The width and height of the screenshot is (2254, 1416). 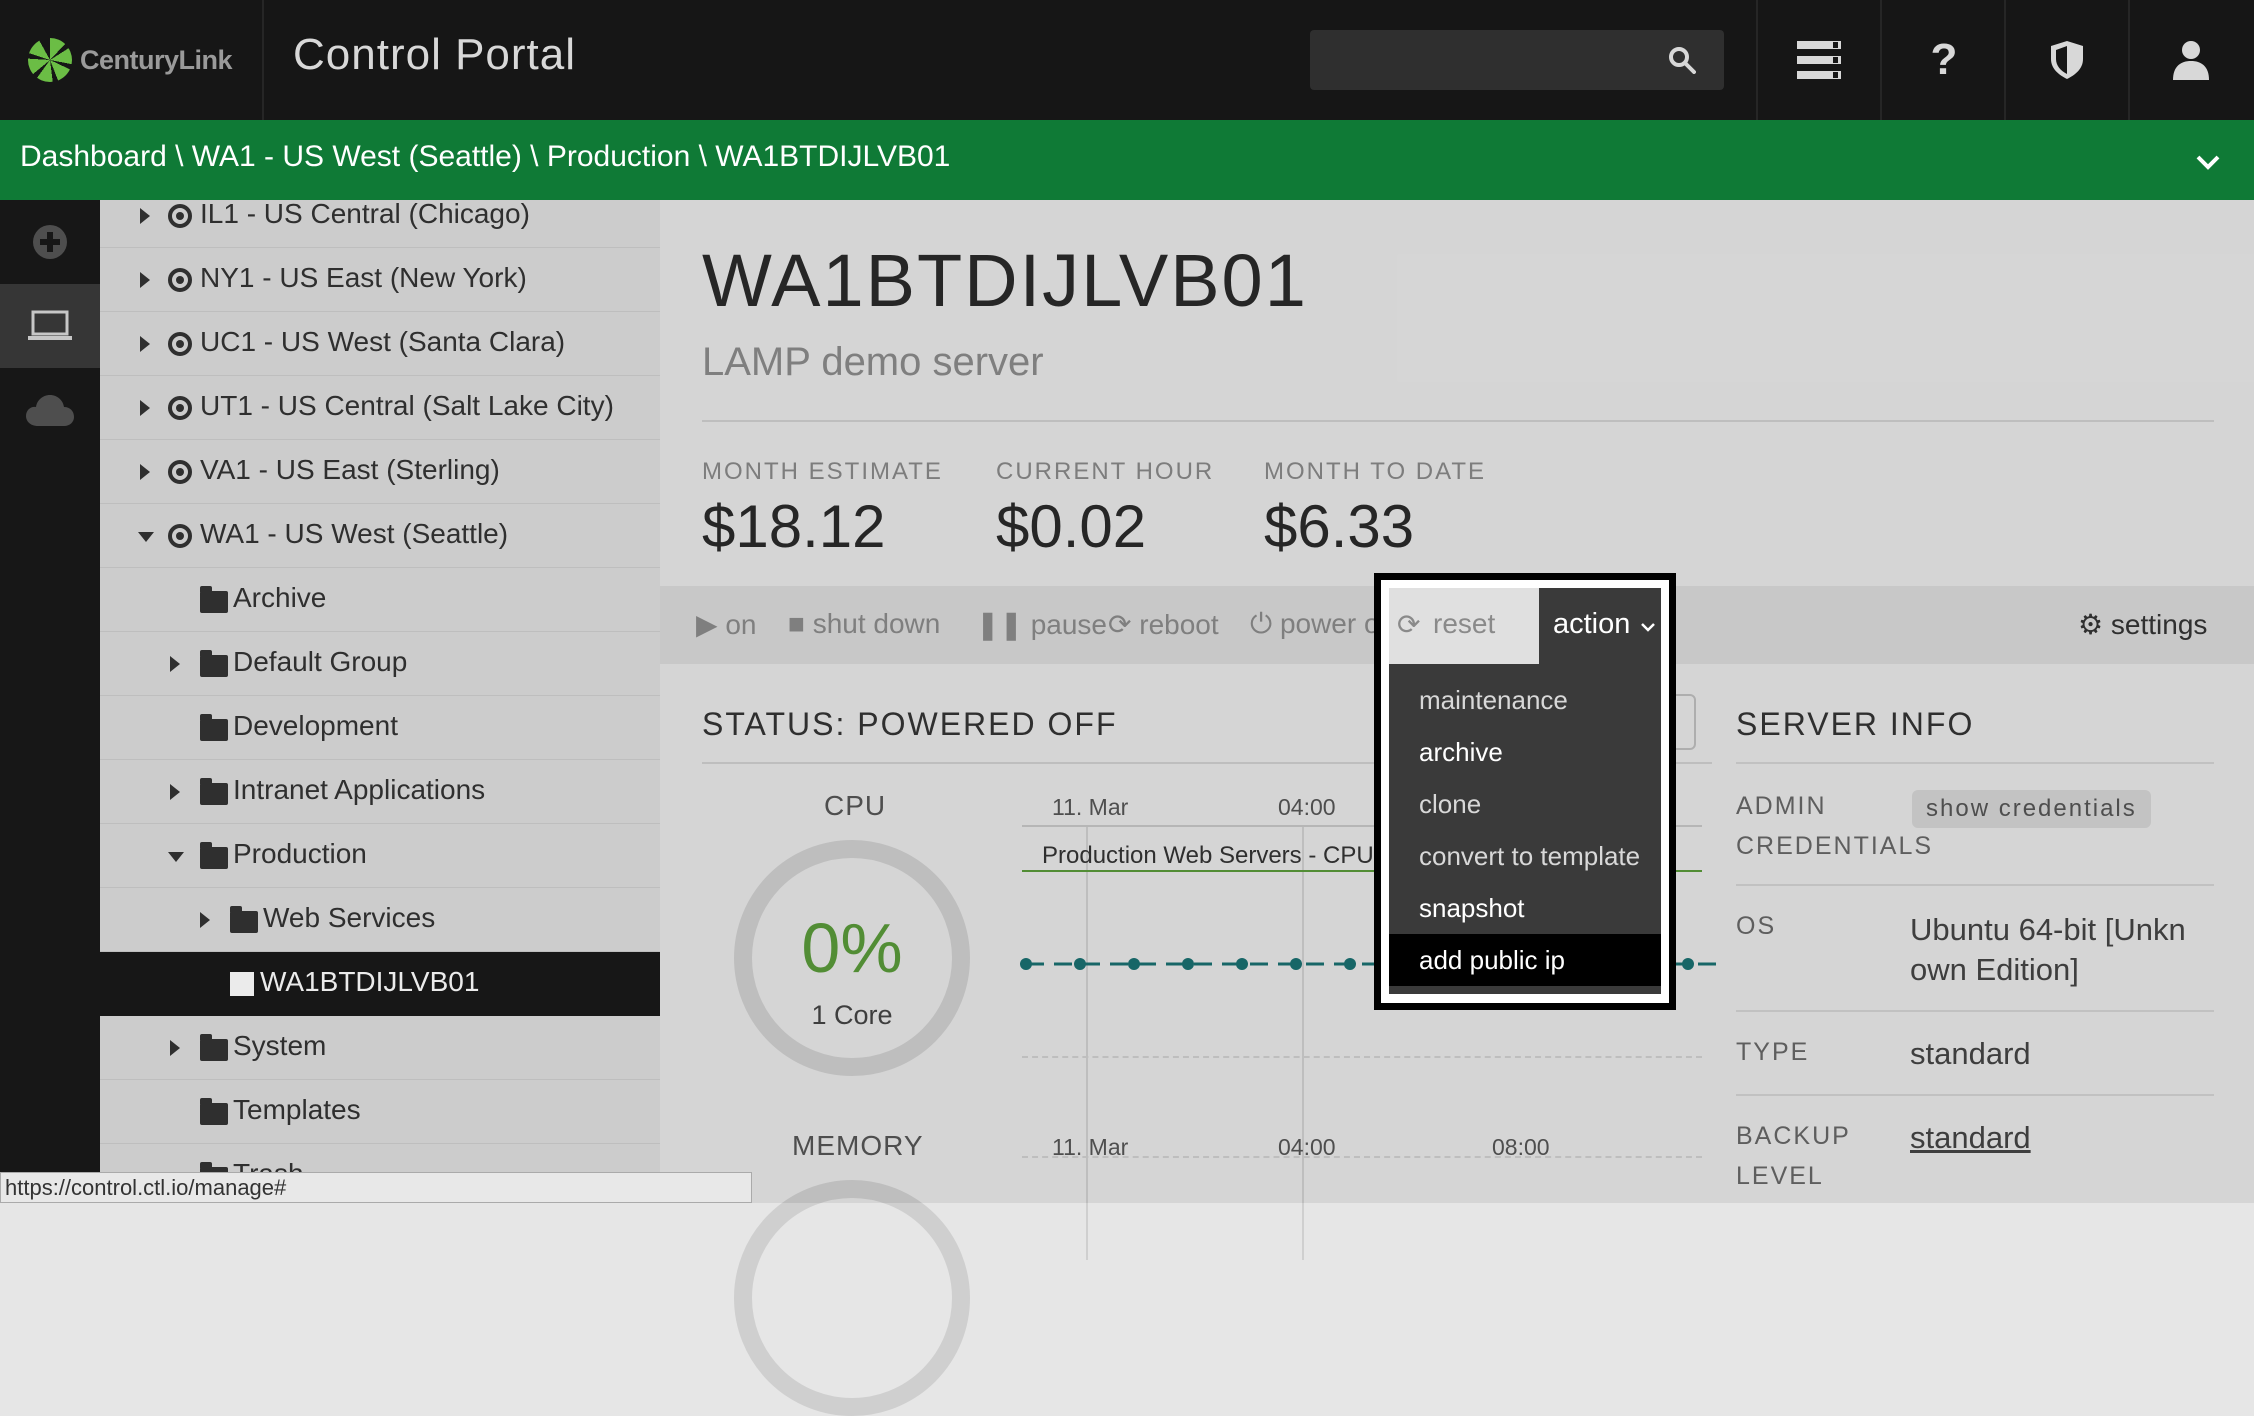 What do you see at coordinates (383, 341) in the screenshot?
I see `tree-item-label: UC1 - US West (Santa Clara)` at bounding box center [383, 341].